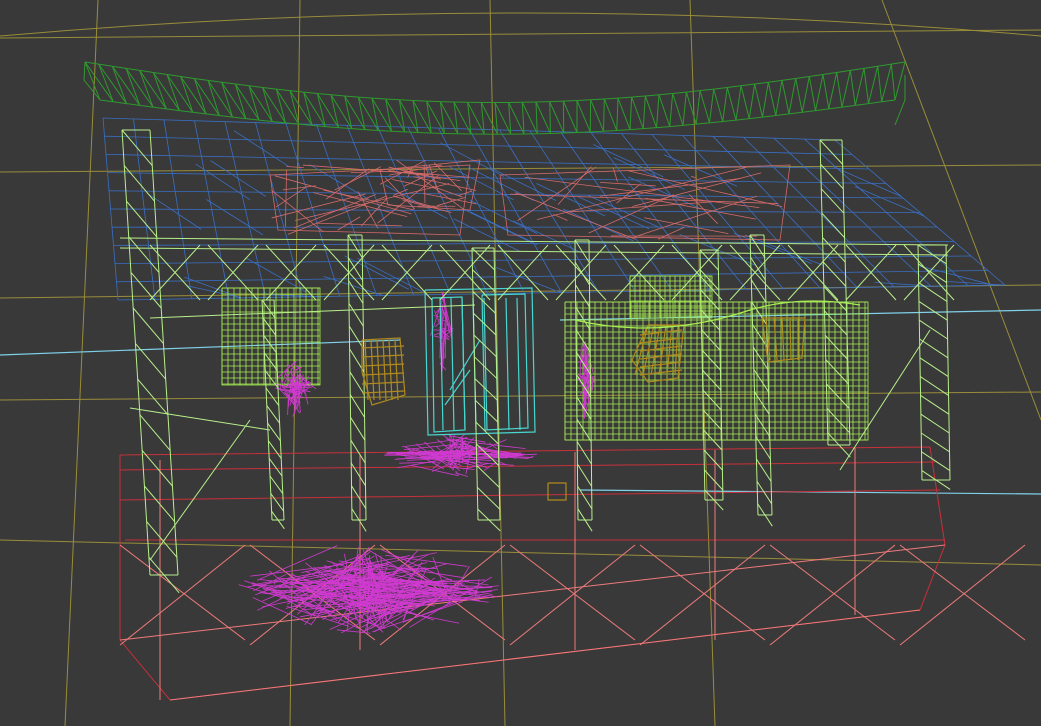 Image resolution: width=1041 pixels, height=726 pixels. I want to click on door-cloth, so click(437, 325).